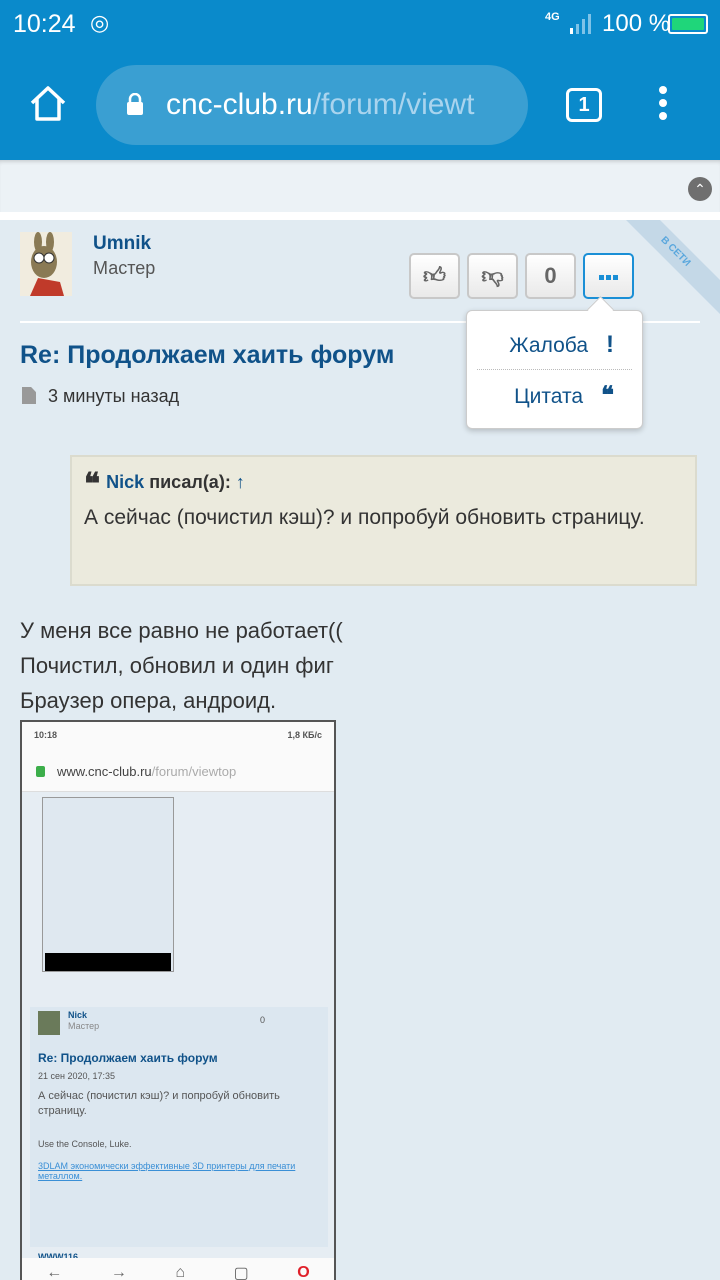  What do you see at coordinates (148, 700) in the screenshot?
I see `body-line: Браузер опера, андроид.` at bounding box center [148, 700].